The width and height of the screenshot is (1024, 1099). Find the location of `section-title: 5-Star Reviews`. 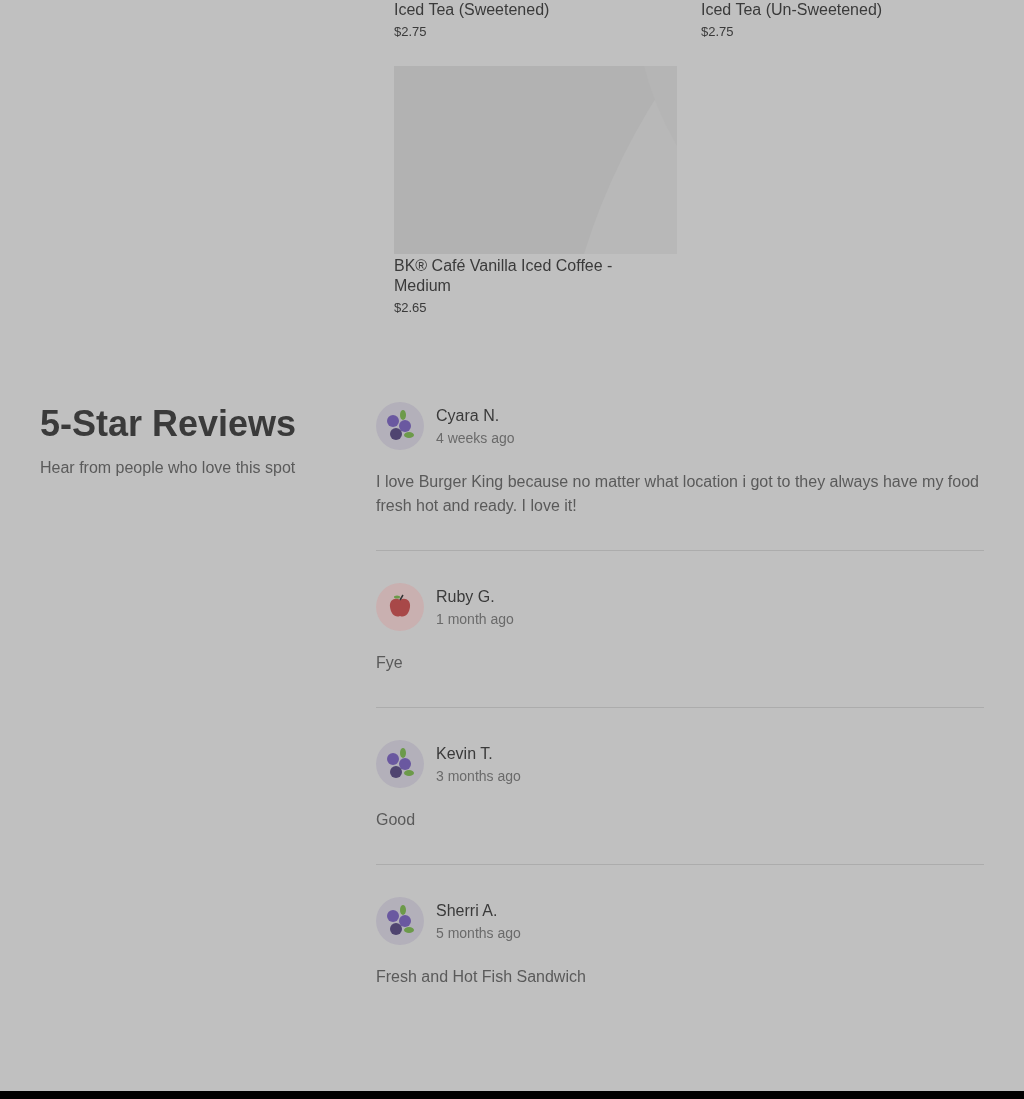

section-title: 5-Star Reviews is located at coordinates (169, 424).